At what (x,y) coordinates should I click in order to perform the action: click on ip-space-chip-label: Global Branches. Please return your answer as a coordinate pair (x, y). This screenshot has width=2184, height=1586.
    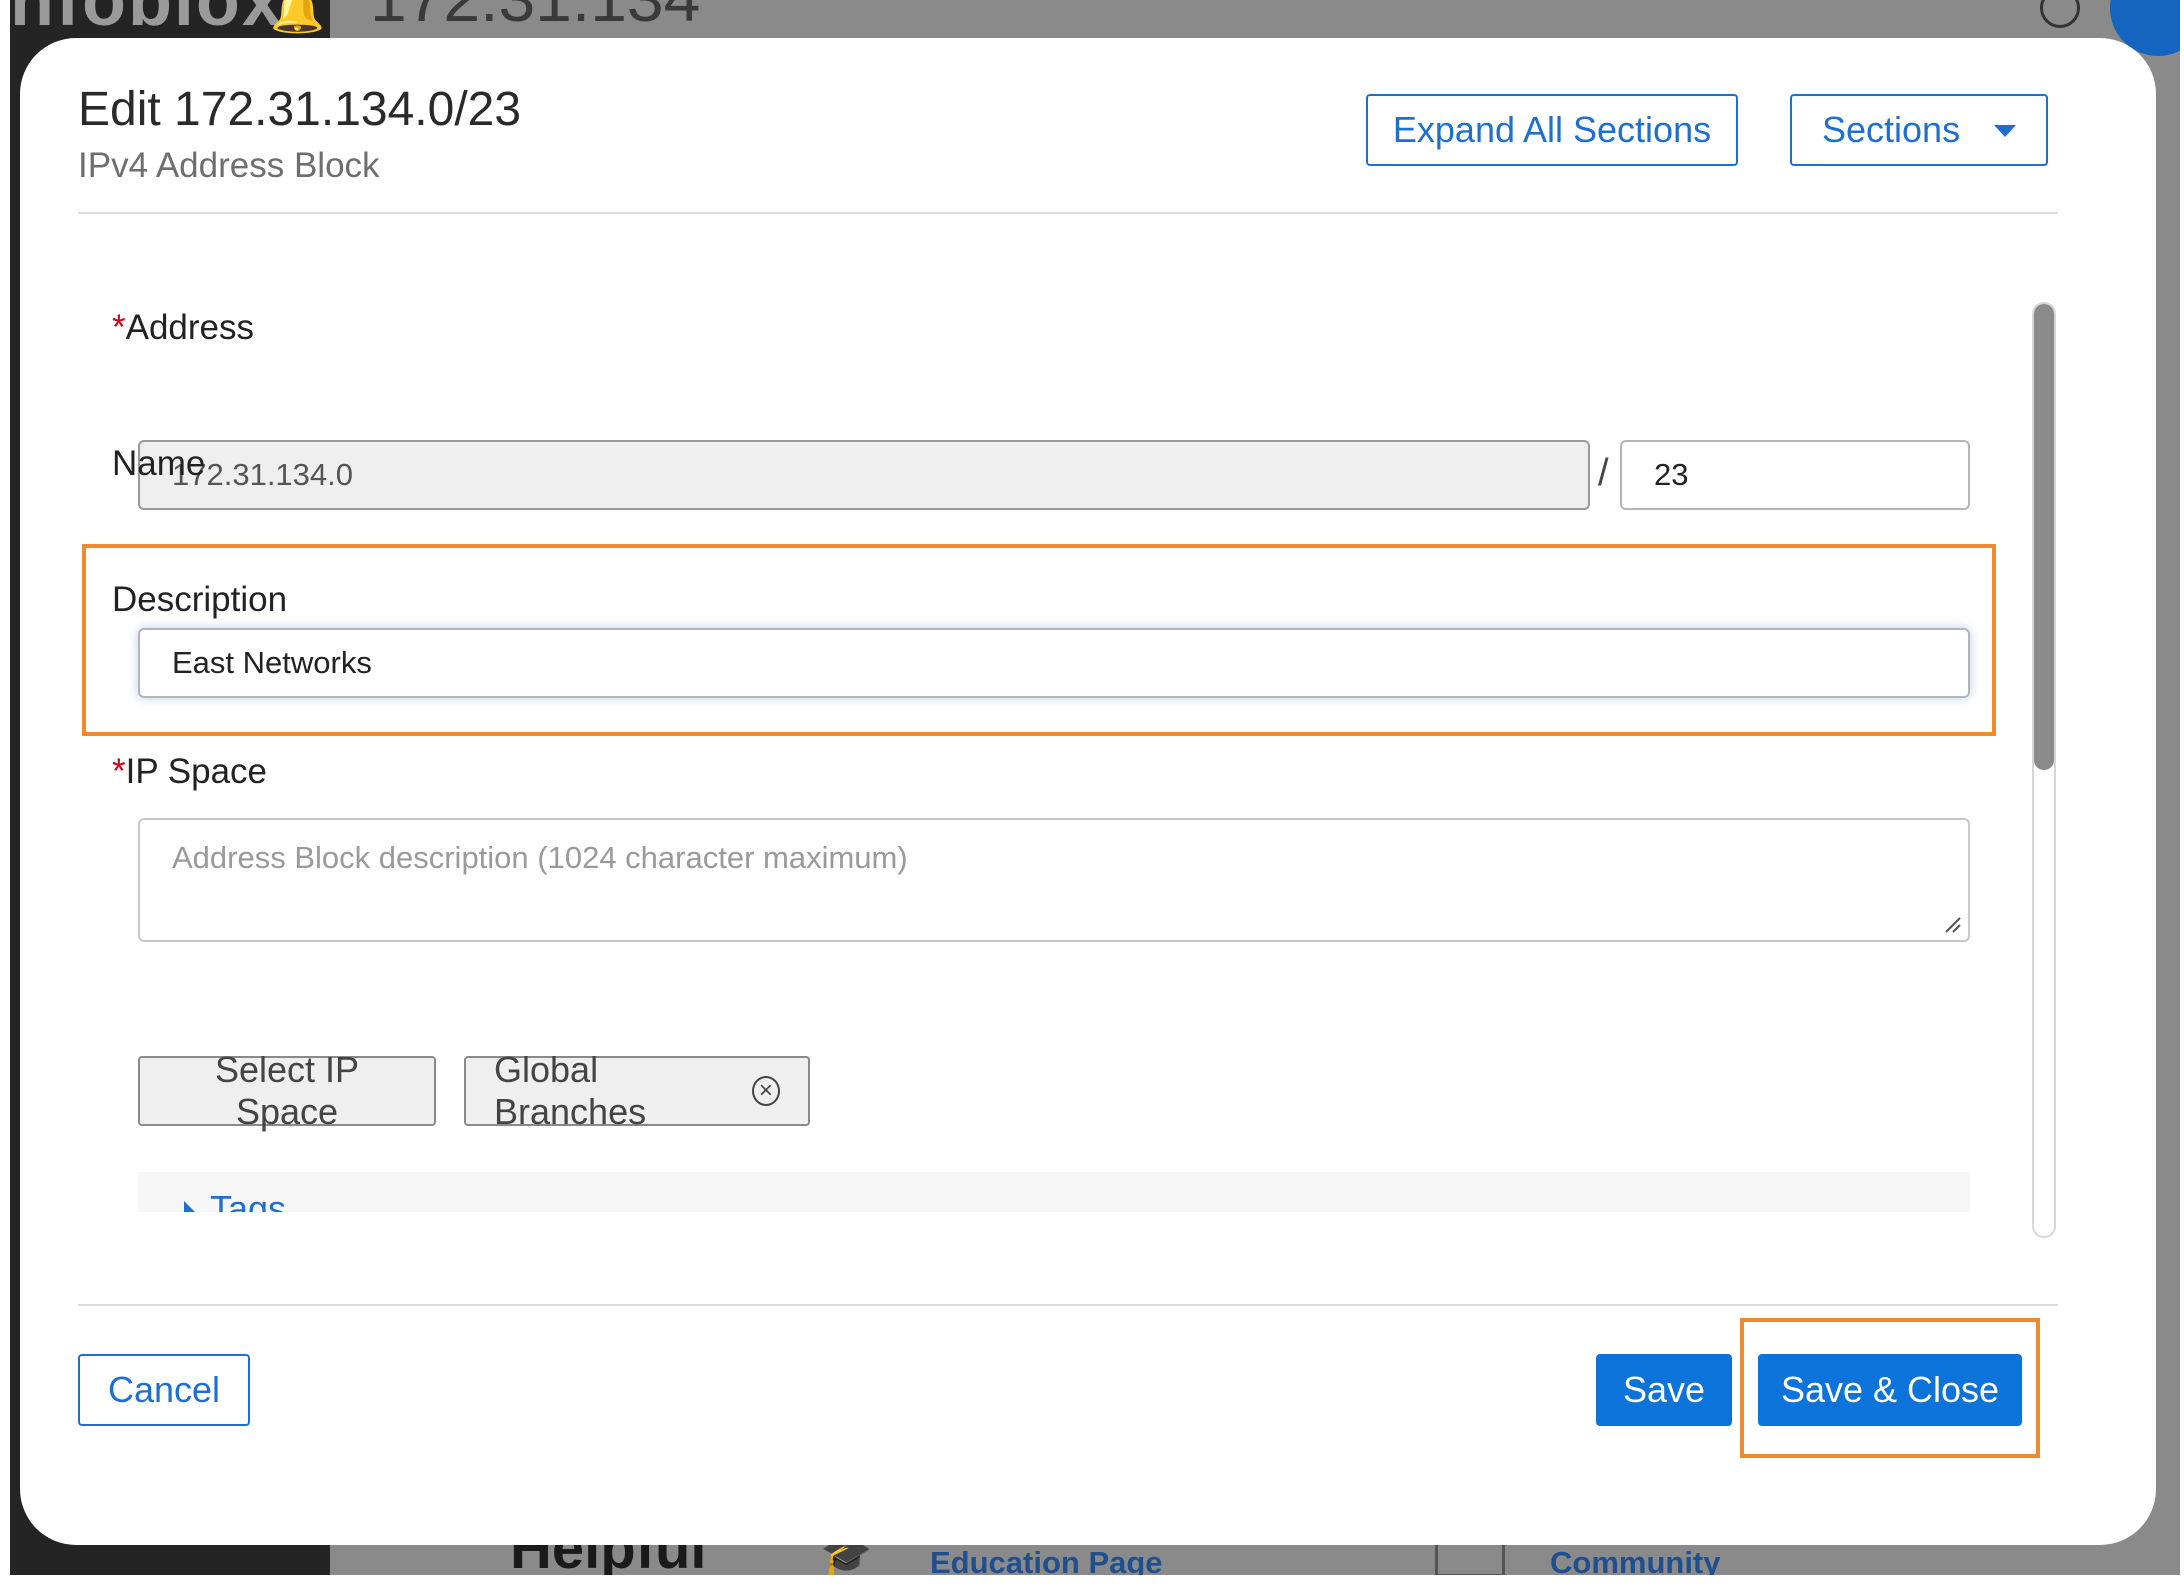
    Looking at the image, I should click on (570, 1090).